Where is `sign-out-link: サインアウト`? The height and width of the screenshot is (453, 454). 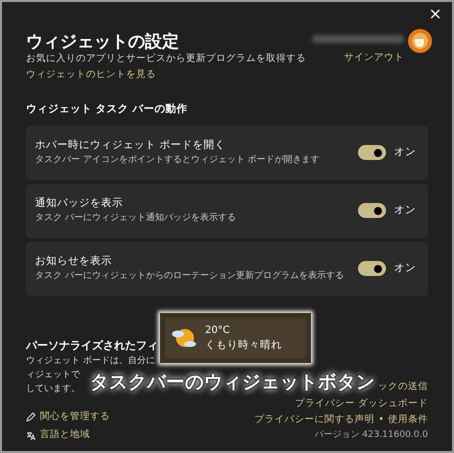
sign-out-link: サインアウト is located at coordinates (374, 58).